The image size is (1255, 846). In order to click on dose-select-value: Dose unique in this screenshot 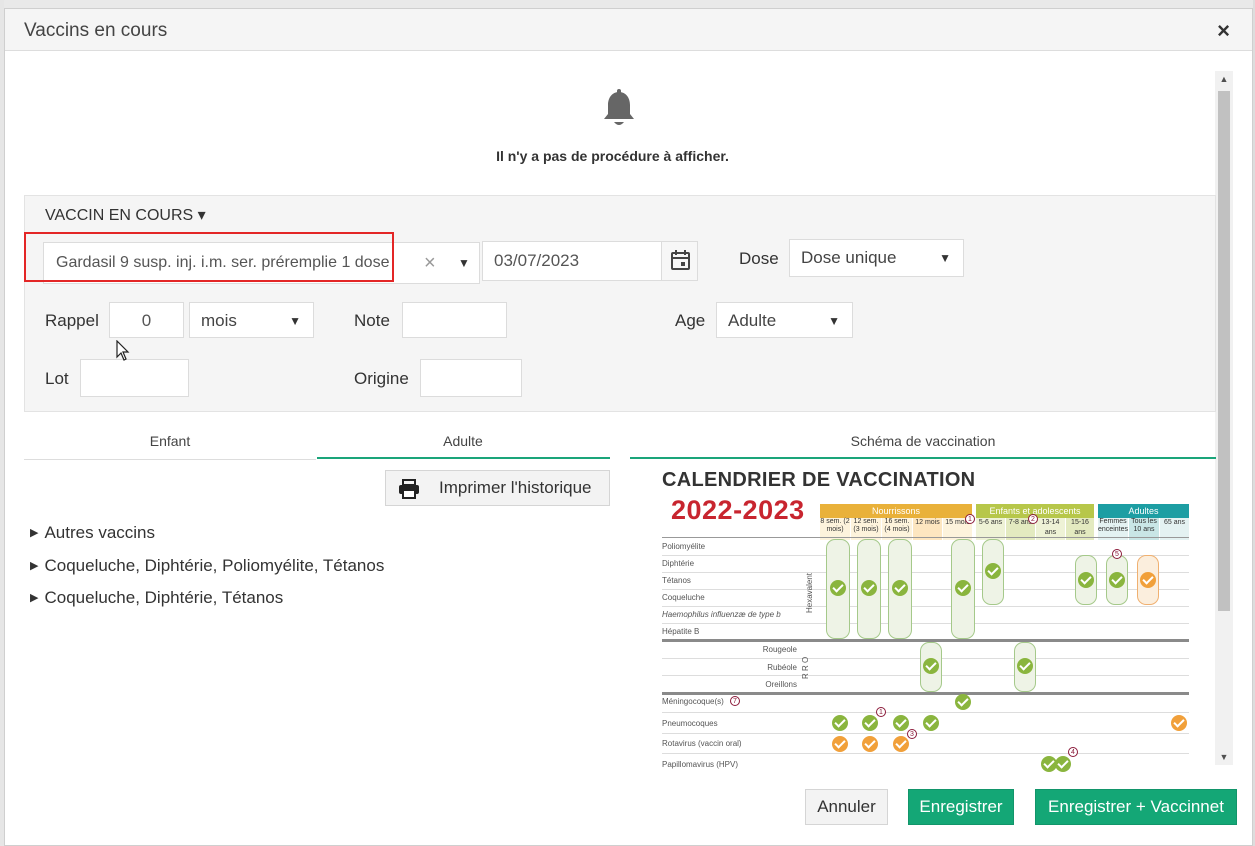, I will do `click(849, 257)`.